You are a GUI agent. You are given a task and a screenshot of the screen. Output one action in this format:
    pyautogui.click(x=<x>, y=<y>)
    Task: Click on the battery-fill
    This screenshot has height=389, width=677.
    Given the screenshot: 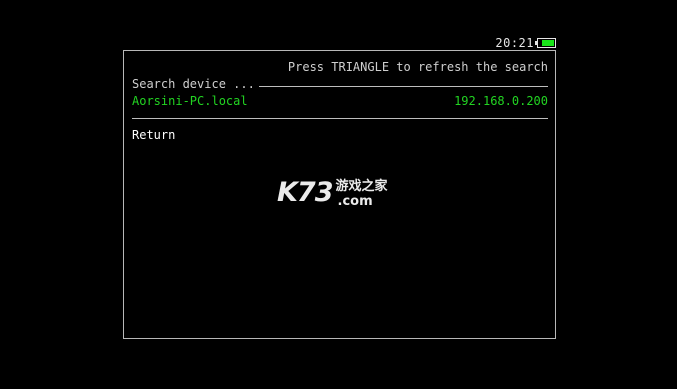 What is the action you would take?
    pyautogui.click(x=548, y=43)
    